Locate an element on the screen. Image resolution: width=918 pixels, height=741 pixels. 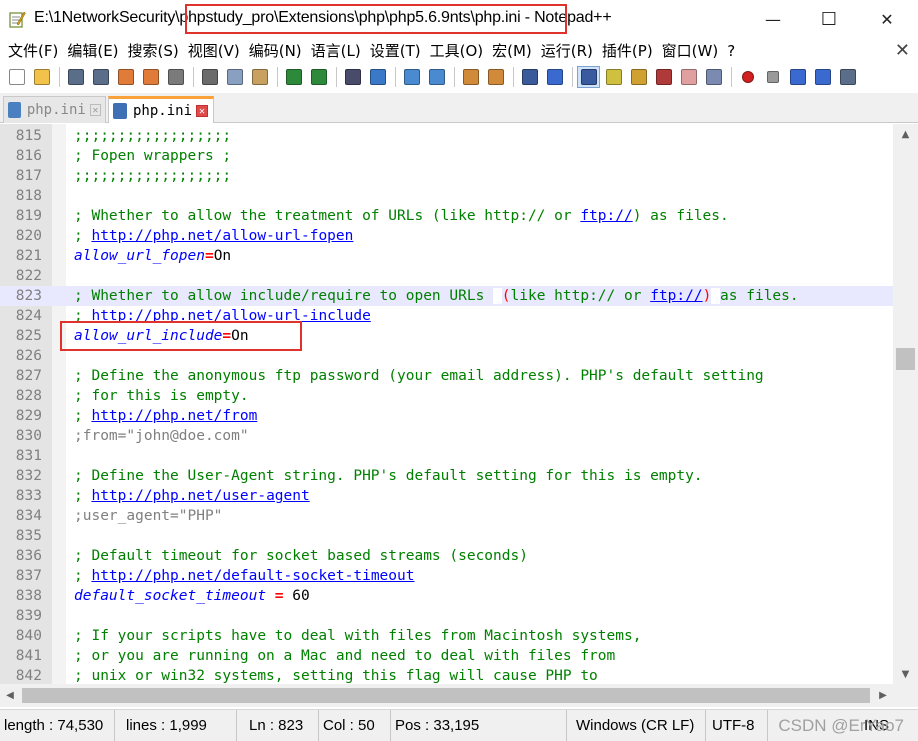
horizontal-scrollbar: ◀ ▶ is located at coordinates (446, 695).